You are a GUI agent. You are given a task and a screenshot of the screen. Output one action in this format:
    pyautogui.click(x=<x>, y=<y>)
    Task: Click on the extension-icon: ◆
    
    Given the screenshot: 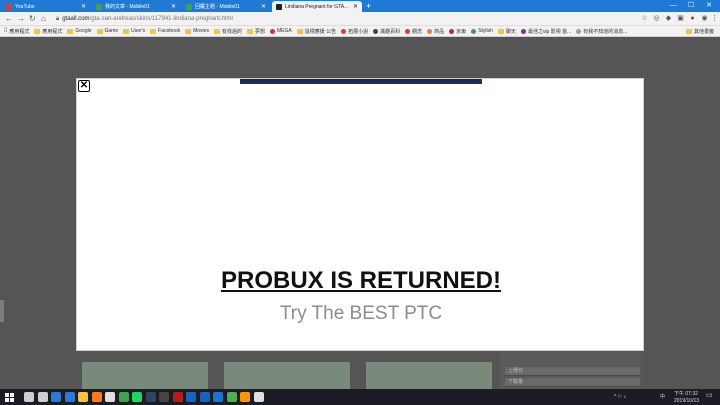 What is the action you would take?
    pyautogui.click(x=668, y=18)
    